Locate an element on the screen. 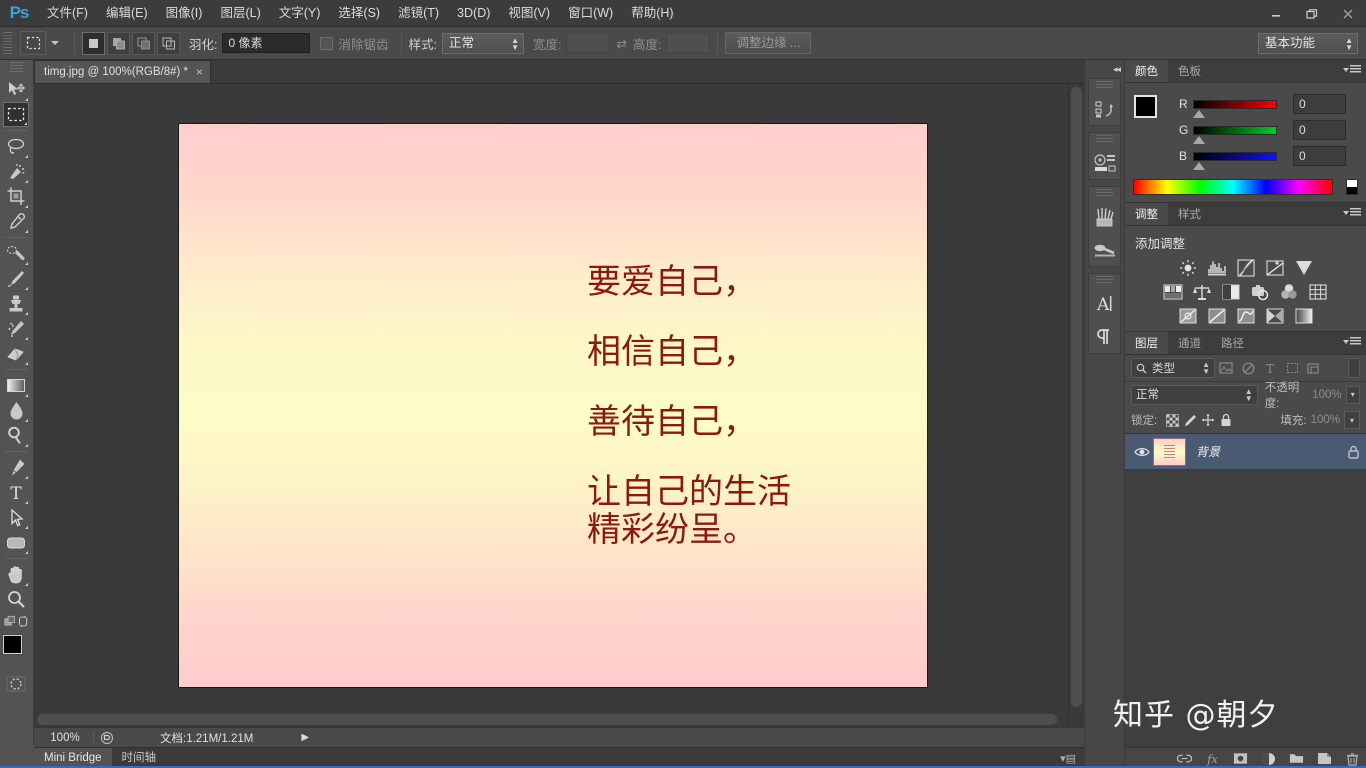 The width and height of the screenshot is (1366, 768). quick-selection-tool is located at coordinates (16, 171).